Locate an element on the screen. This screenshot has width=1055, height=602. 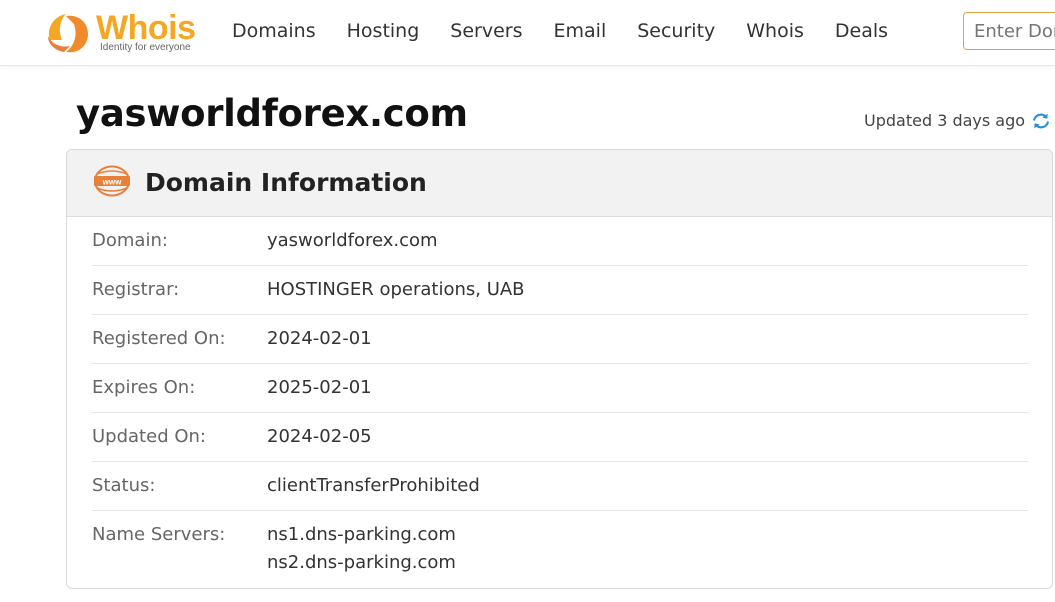
info-row-registered-on: Registered On: 2024-02-01 is located at coordinates (560, 339).